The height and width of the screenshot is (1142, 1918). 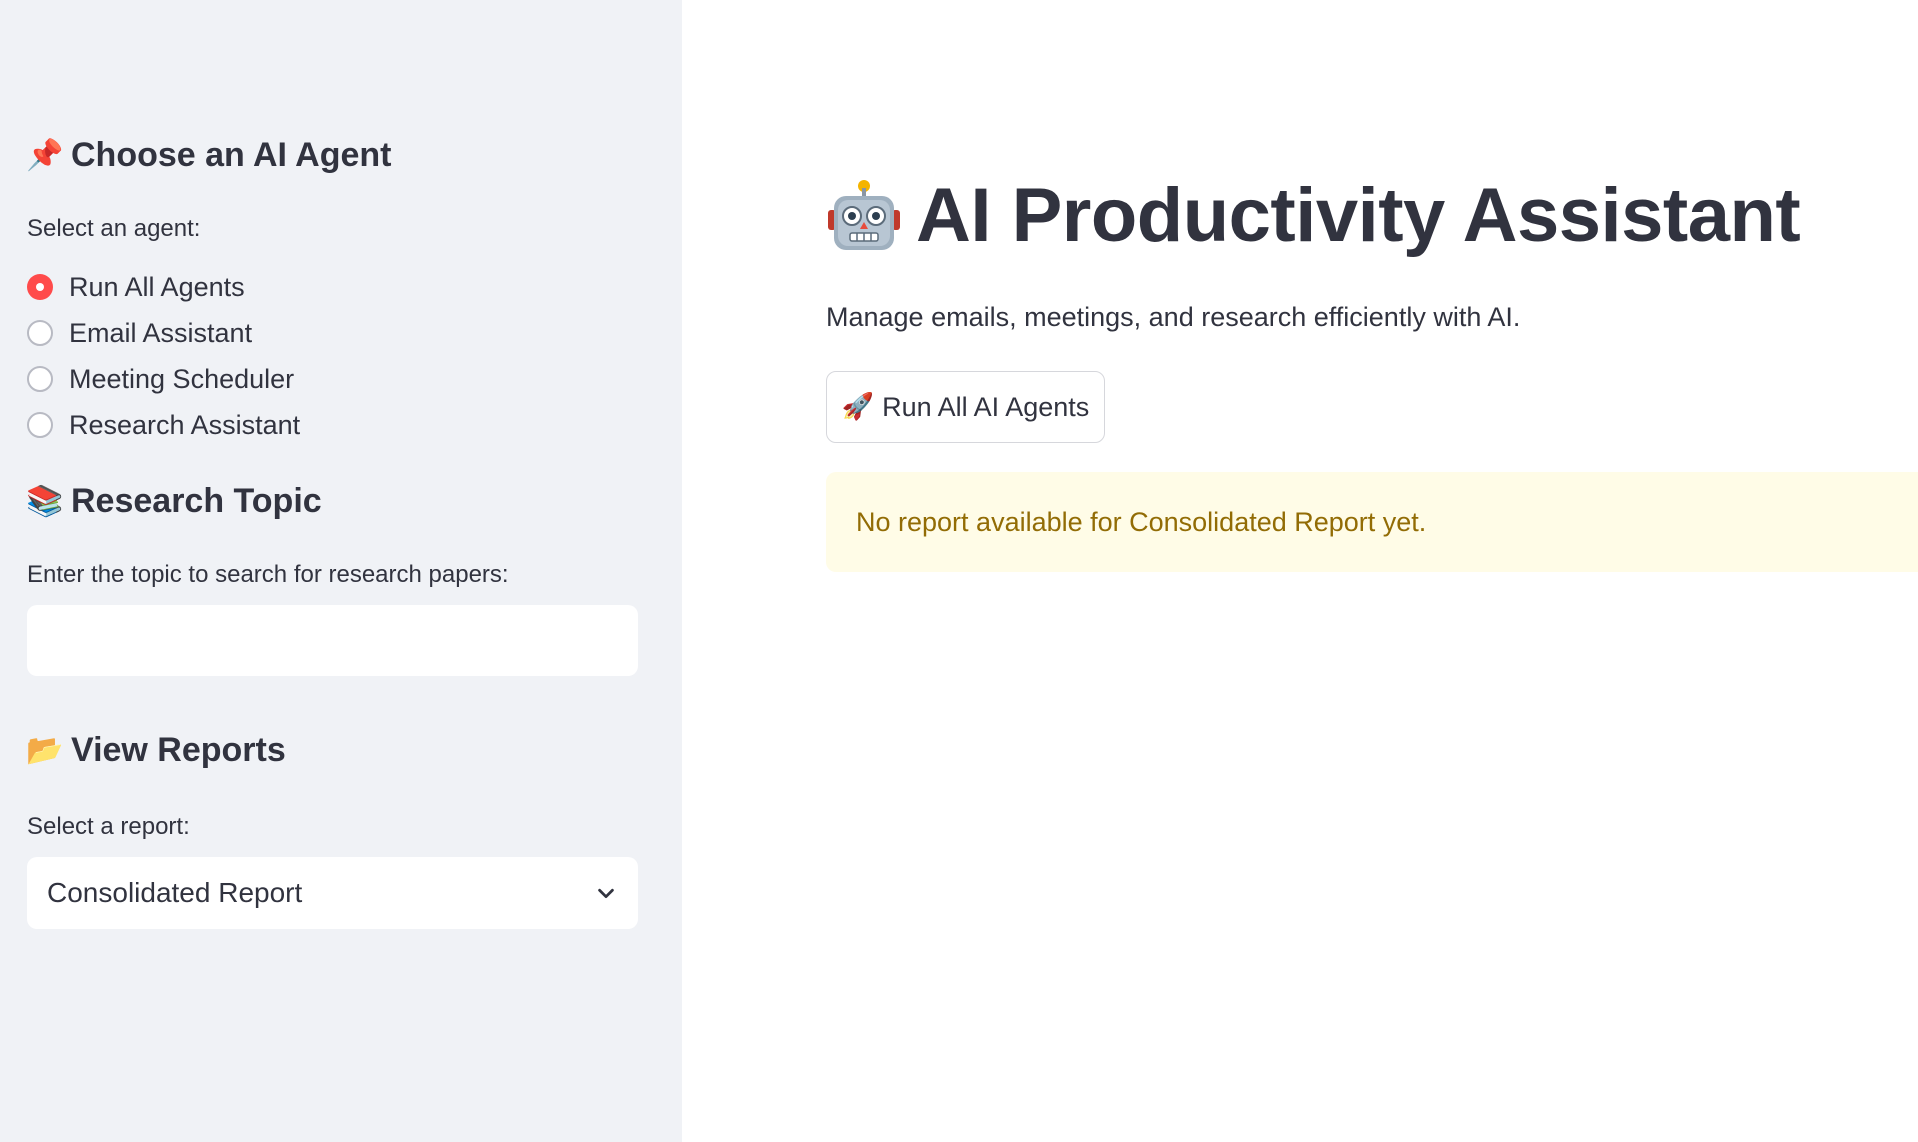 I want to click on reports-section-title: View Reports, so click(x=178, y=750).